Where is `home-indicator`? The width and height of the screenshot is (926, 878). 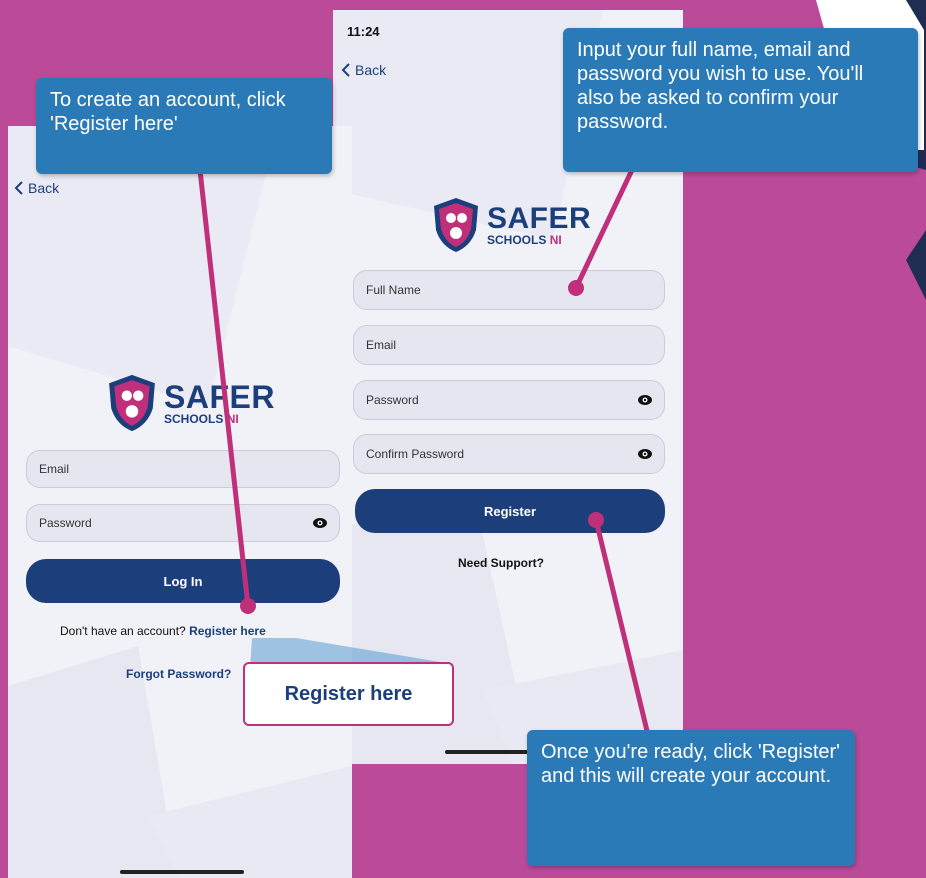
home-indicator is located at coordinates (182, 872).